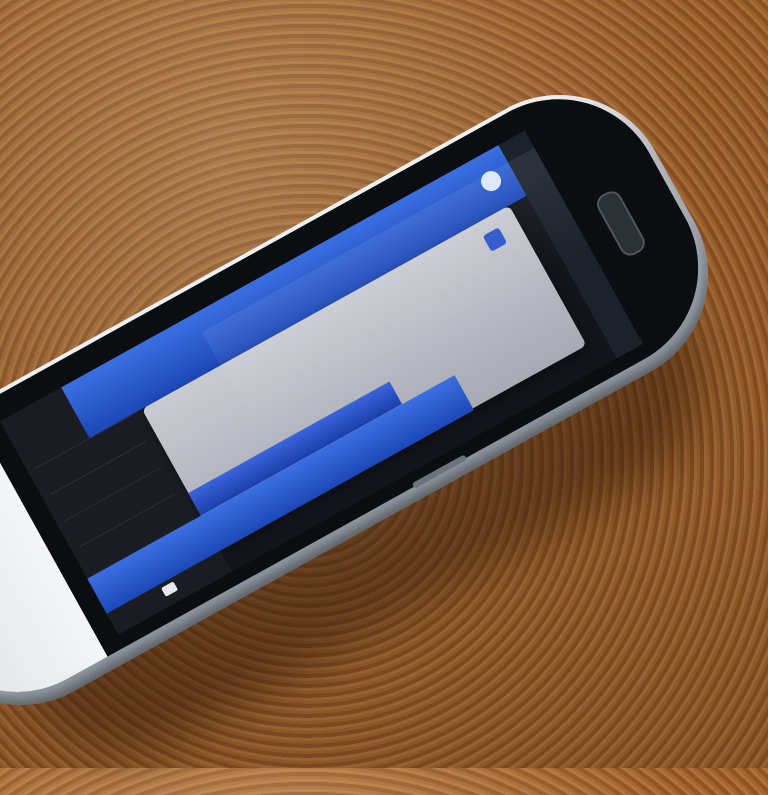 Image resolution: width=768 pixels, height=795 pixels. What do you see at coordinates (495, 239) in the screenshot?
I see `app-icon` at bounding box center [495, 239].